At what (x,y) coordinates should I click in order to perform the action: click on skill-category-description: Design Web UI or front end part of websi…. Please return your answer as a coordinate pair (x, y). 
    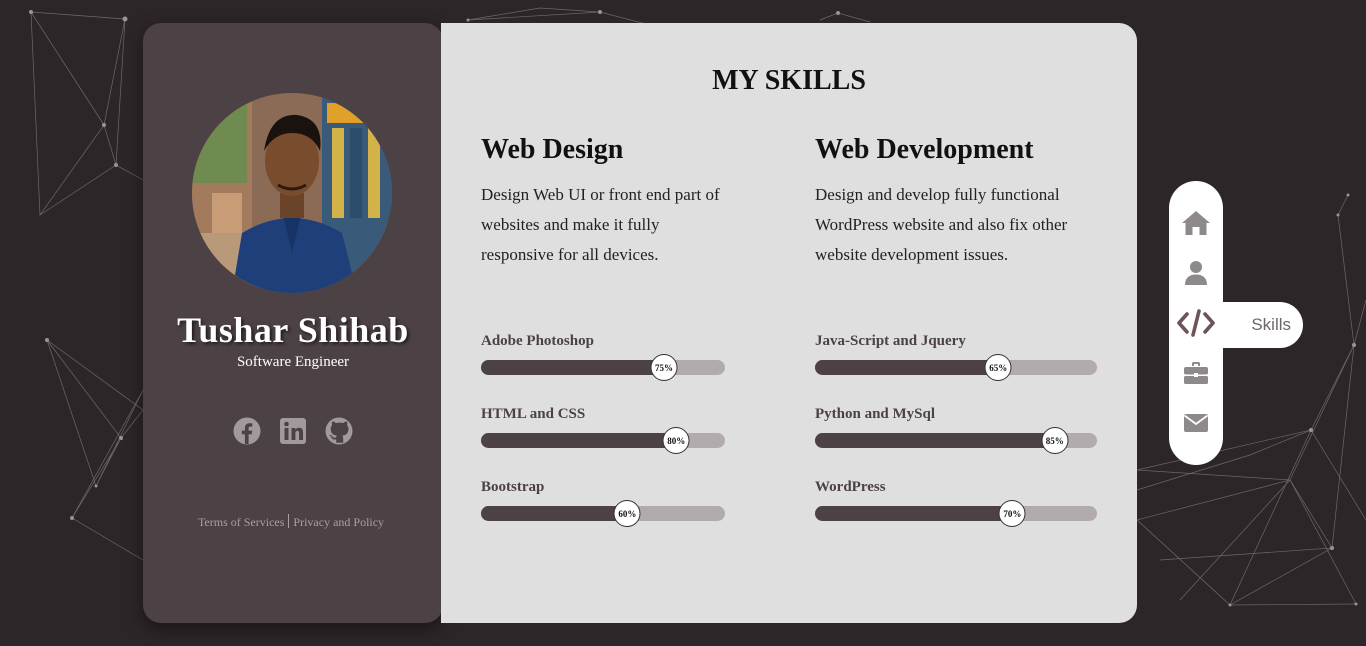
    Looking at the image, I should click on (600, 224).